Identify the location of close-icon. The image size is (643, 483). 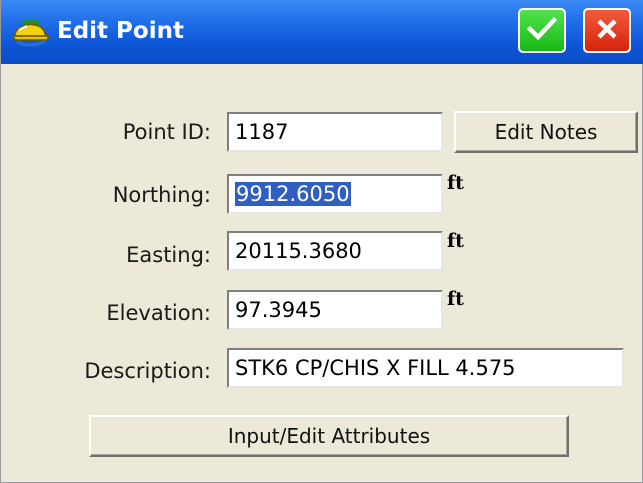
(607, 31).